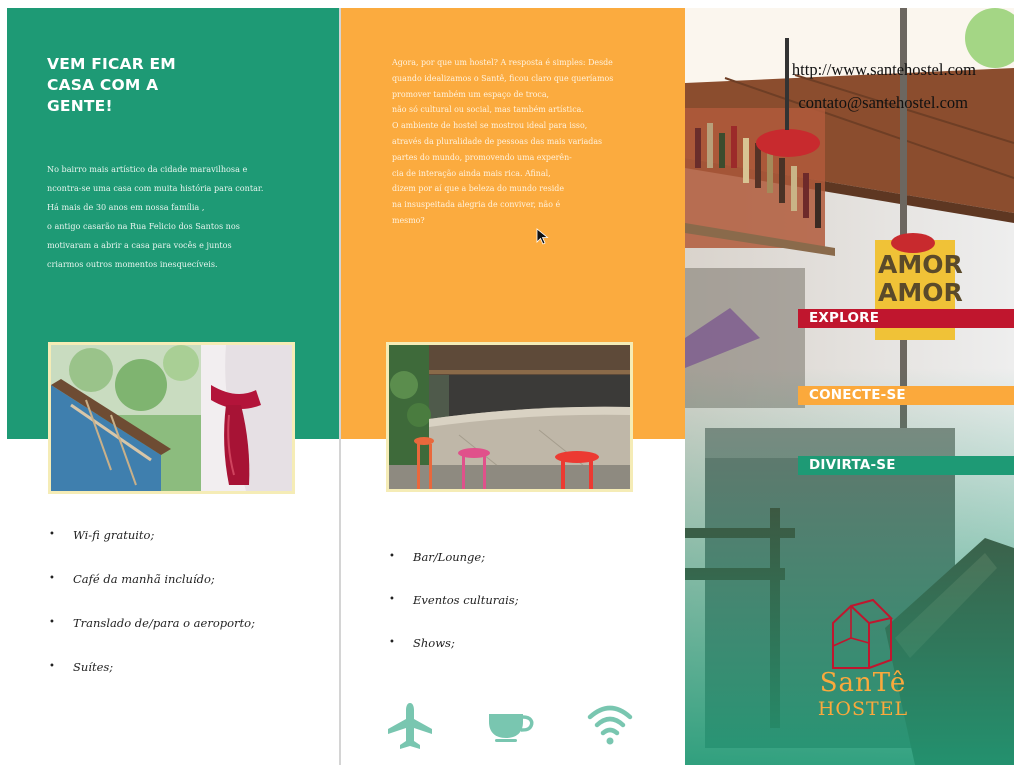  What do you see at coordinates (410, 726) in the screenshot?
I see `airplane-icon` at bounding box center [410, 726].